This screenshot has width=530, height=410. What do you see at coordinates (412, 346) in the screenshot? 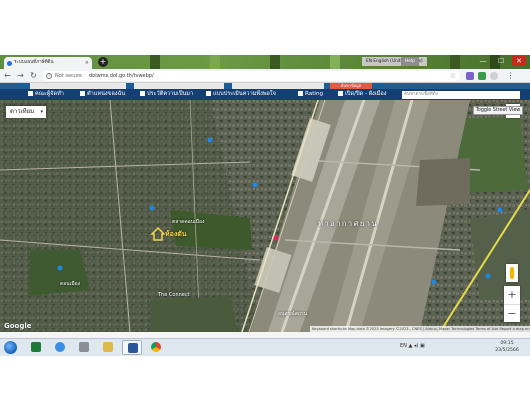
I see `system-tray: EN ▲ ◂) ▣` at bounding box center [412, 346].